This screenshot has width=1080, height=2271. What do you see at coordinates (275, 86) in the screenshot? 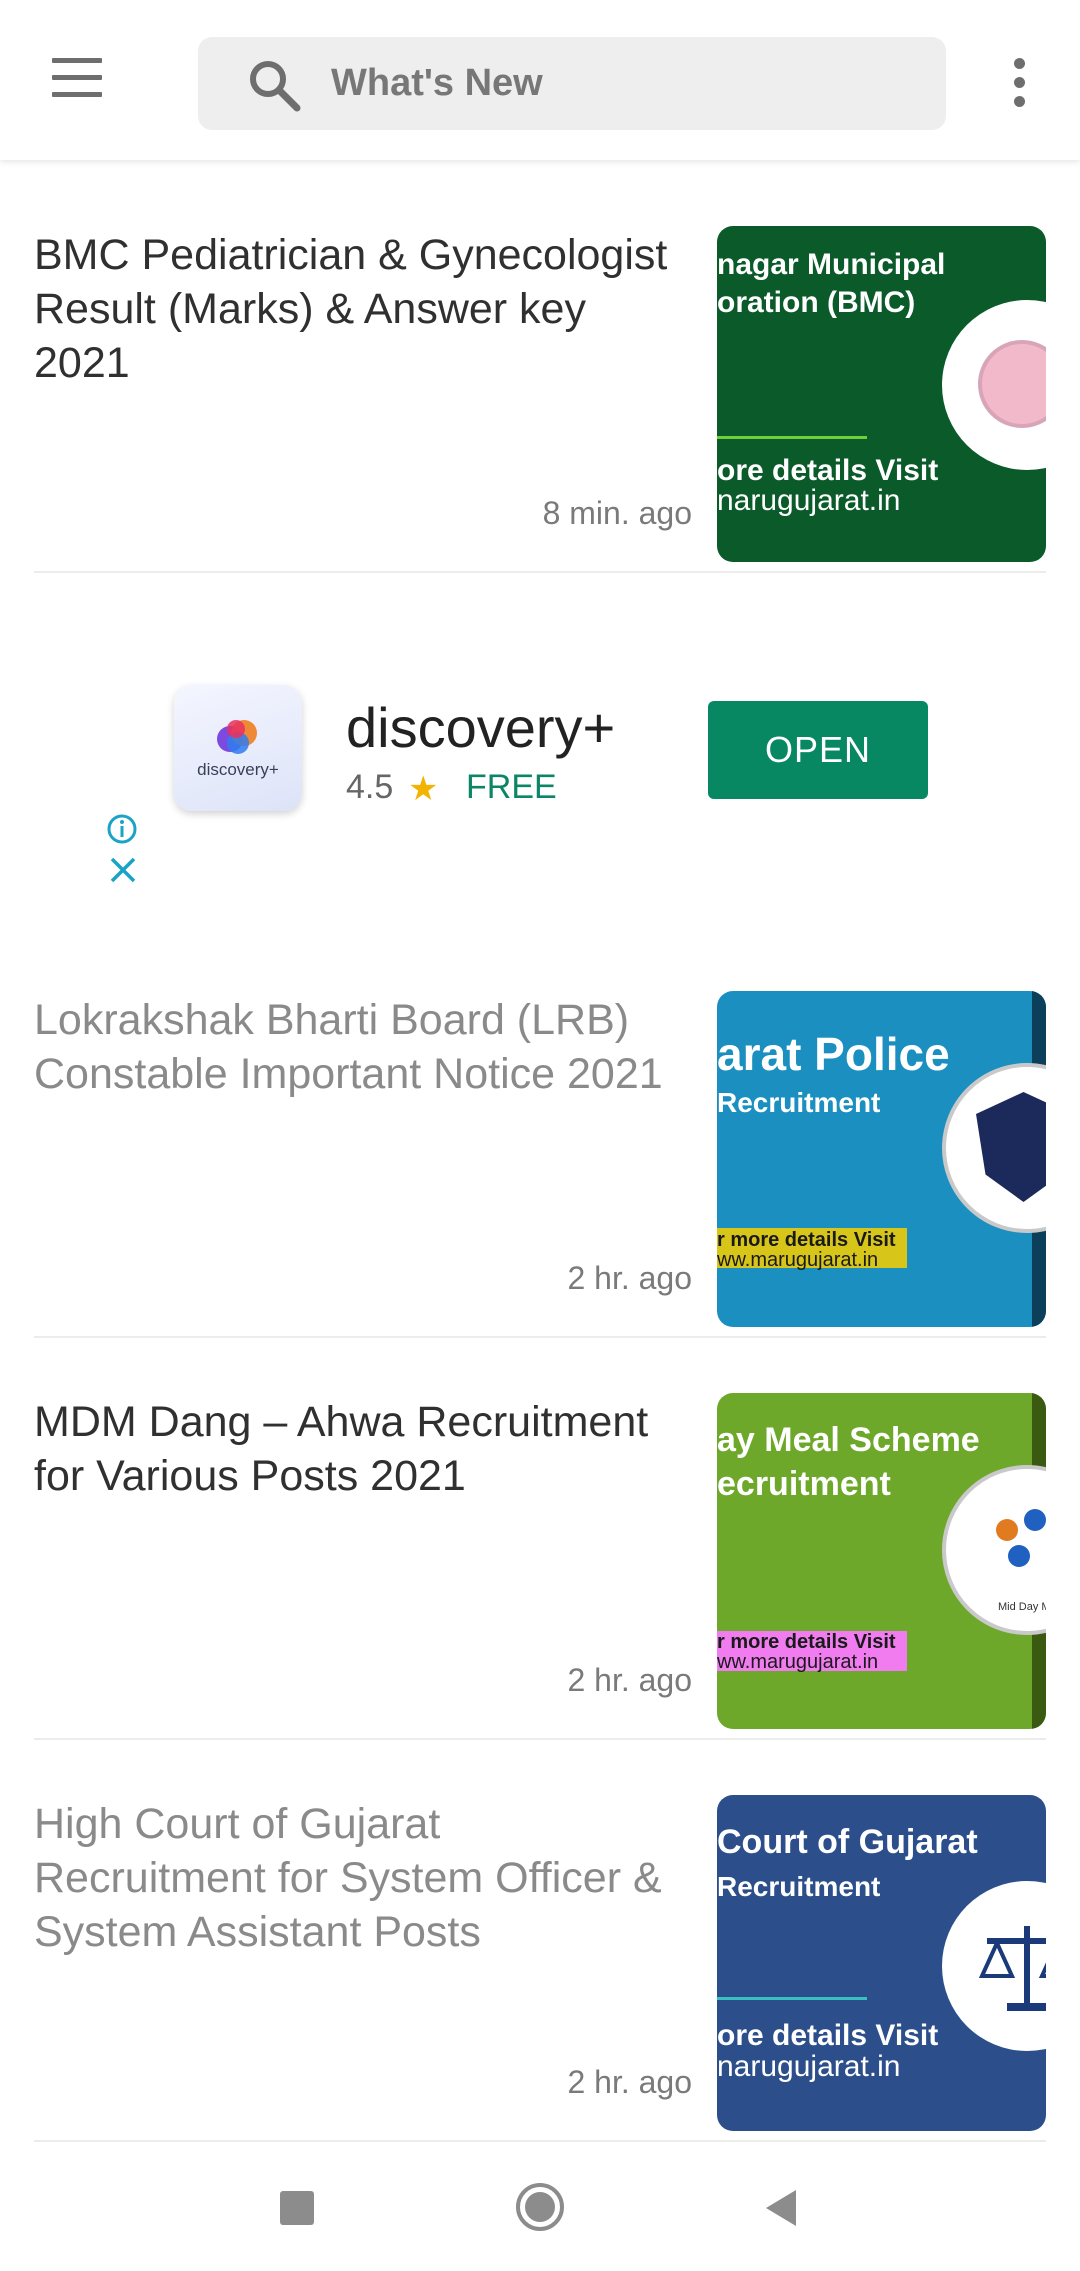
I see `search-icon` at bounding box center [275, 86].